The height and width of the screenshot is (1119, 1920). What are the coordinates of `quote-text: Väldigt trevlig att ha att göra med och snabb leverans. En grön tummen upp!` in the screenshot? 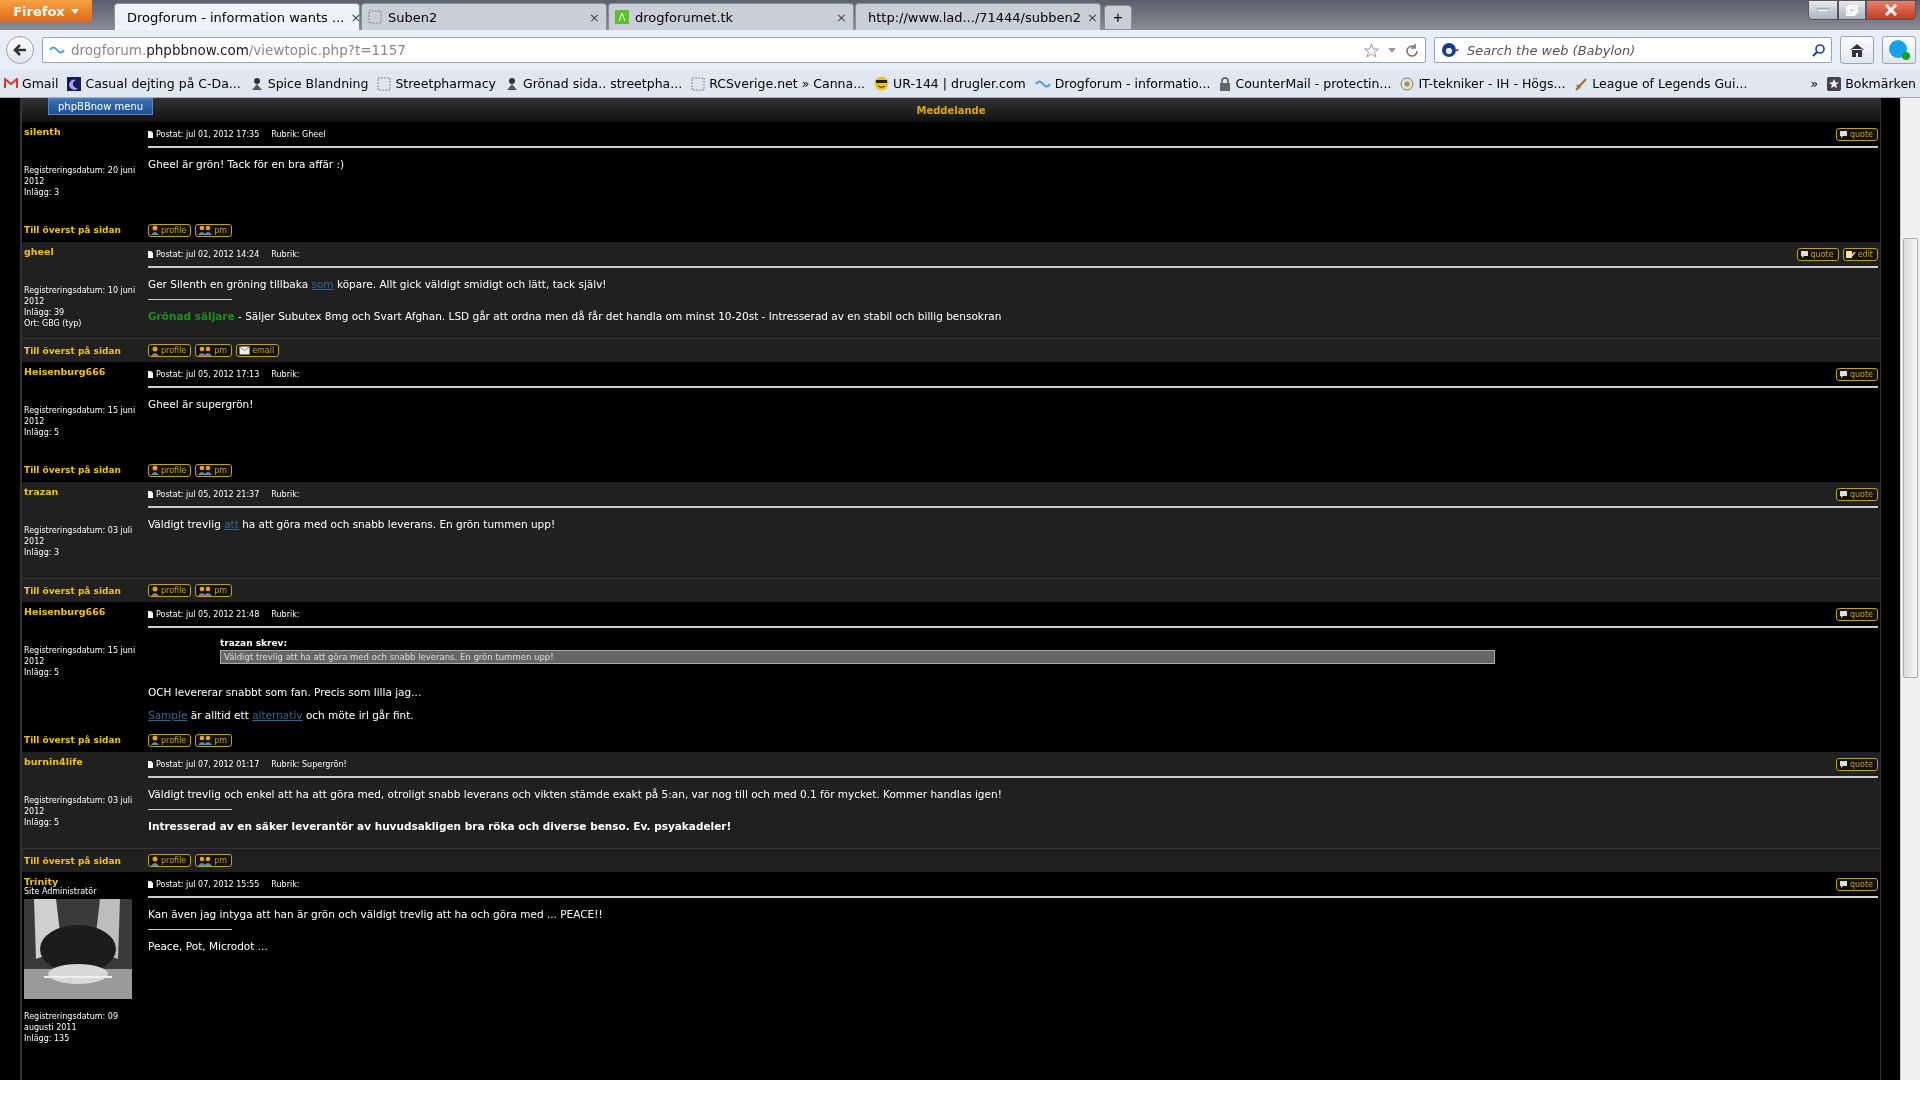 It's located at (857, 657).